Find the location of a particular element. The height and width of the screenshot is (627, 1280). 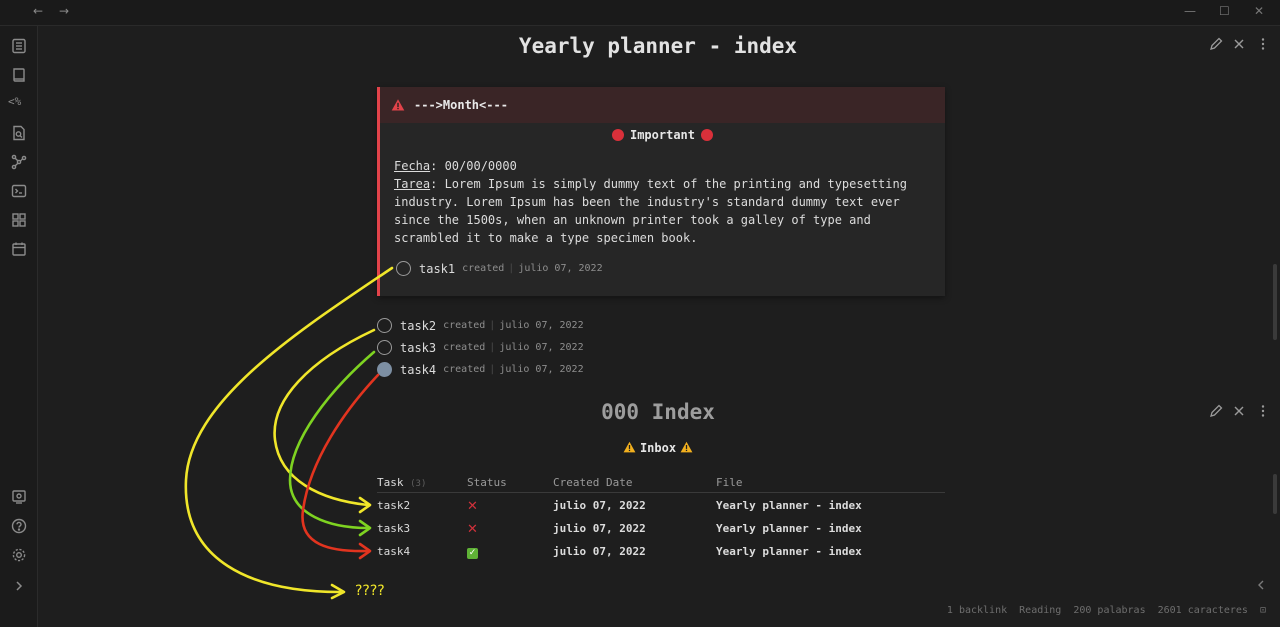

embed-scrollbar-thumb is located at coordinates (1275, 494).